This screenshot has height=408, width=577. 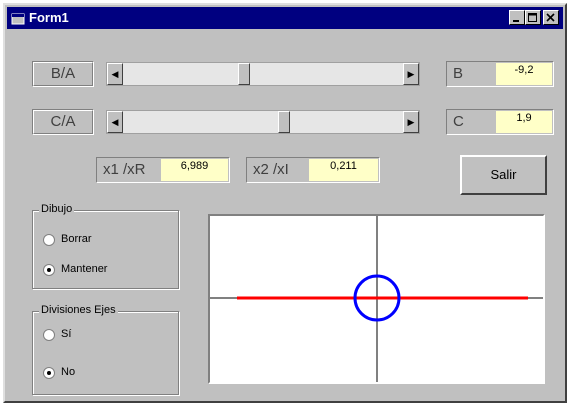 What do you see at coordinates (84, 269) in the screenshot?
I see `radio-label: Mantener` at bounding box center [84, 269].